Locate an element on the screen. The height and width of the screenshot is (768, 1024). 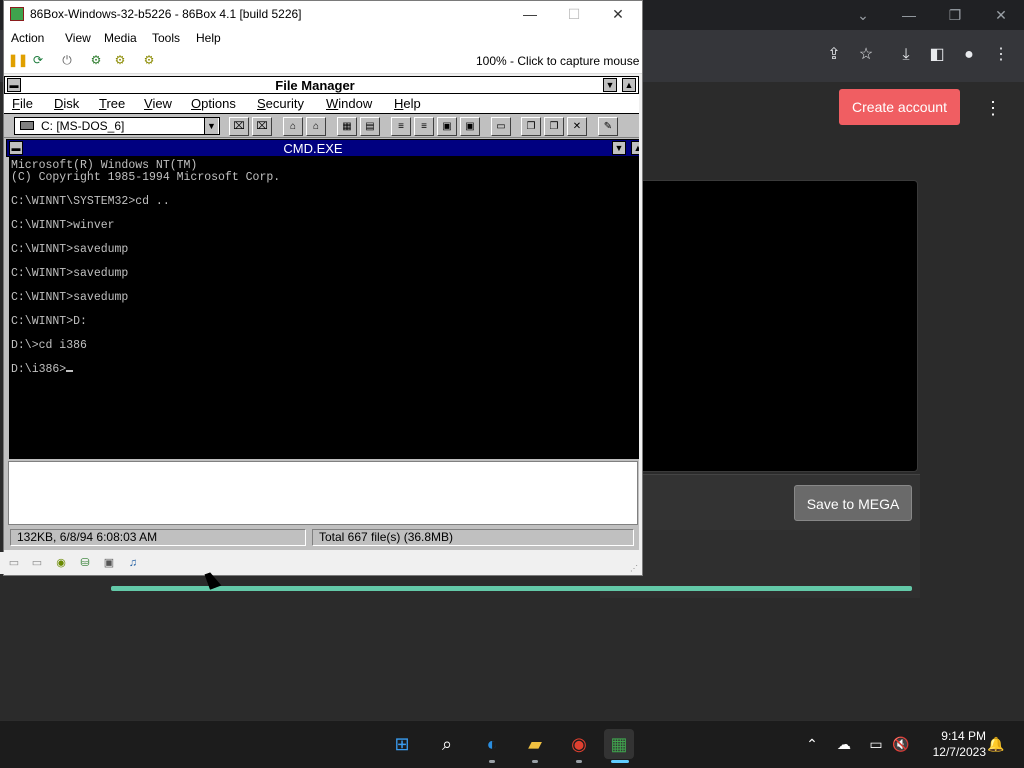
sort-by-size-icon: ▣ is located at coordinates (447, 126).